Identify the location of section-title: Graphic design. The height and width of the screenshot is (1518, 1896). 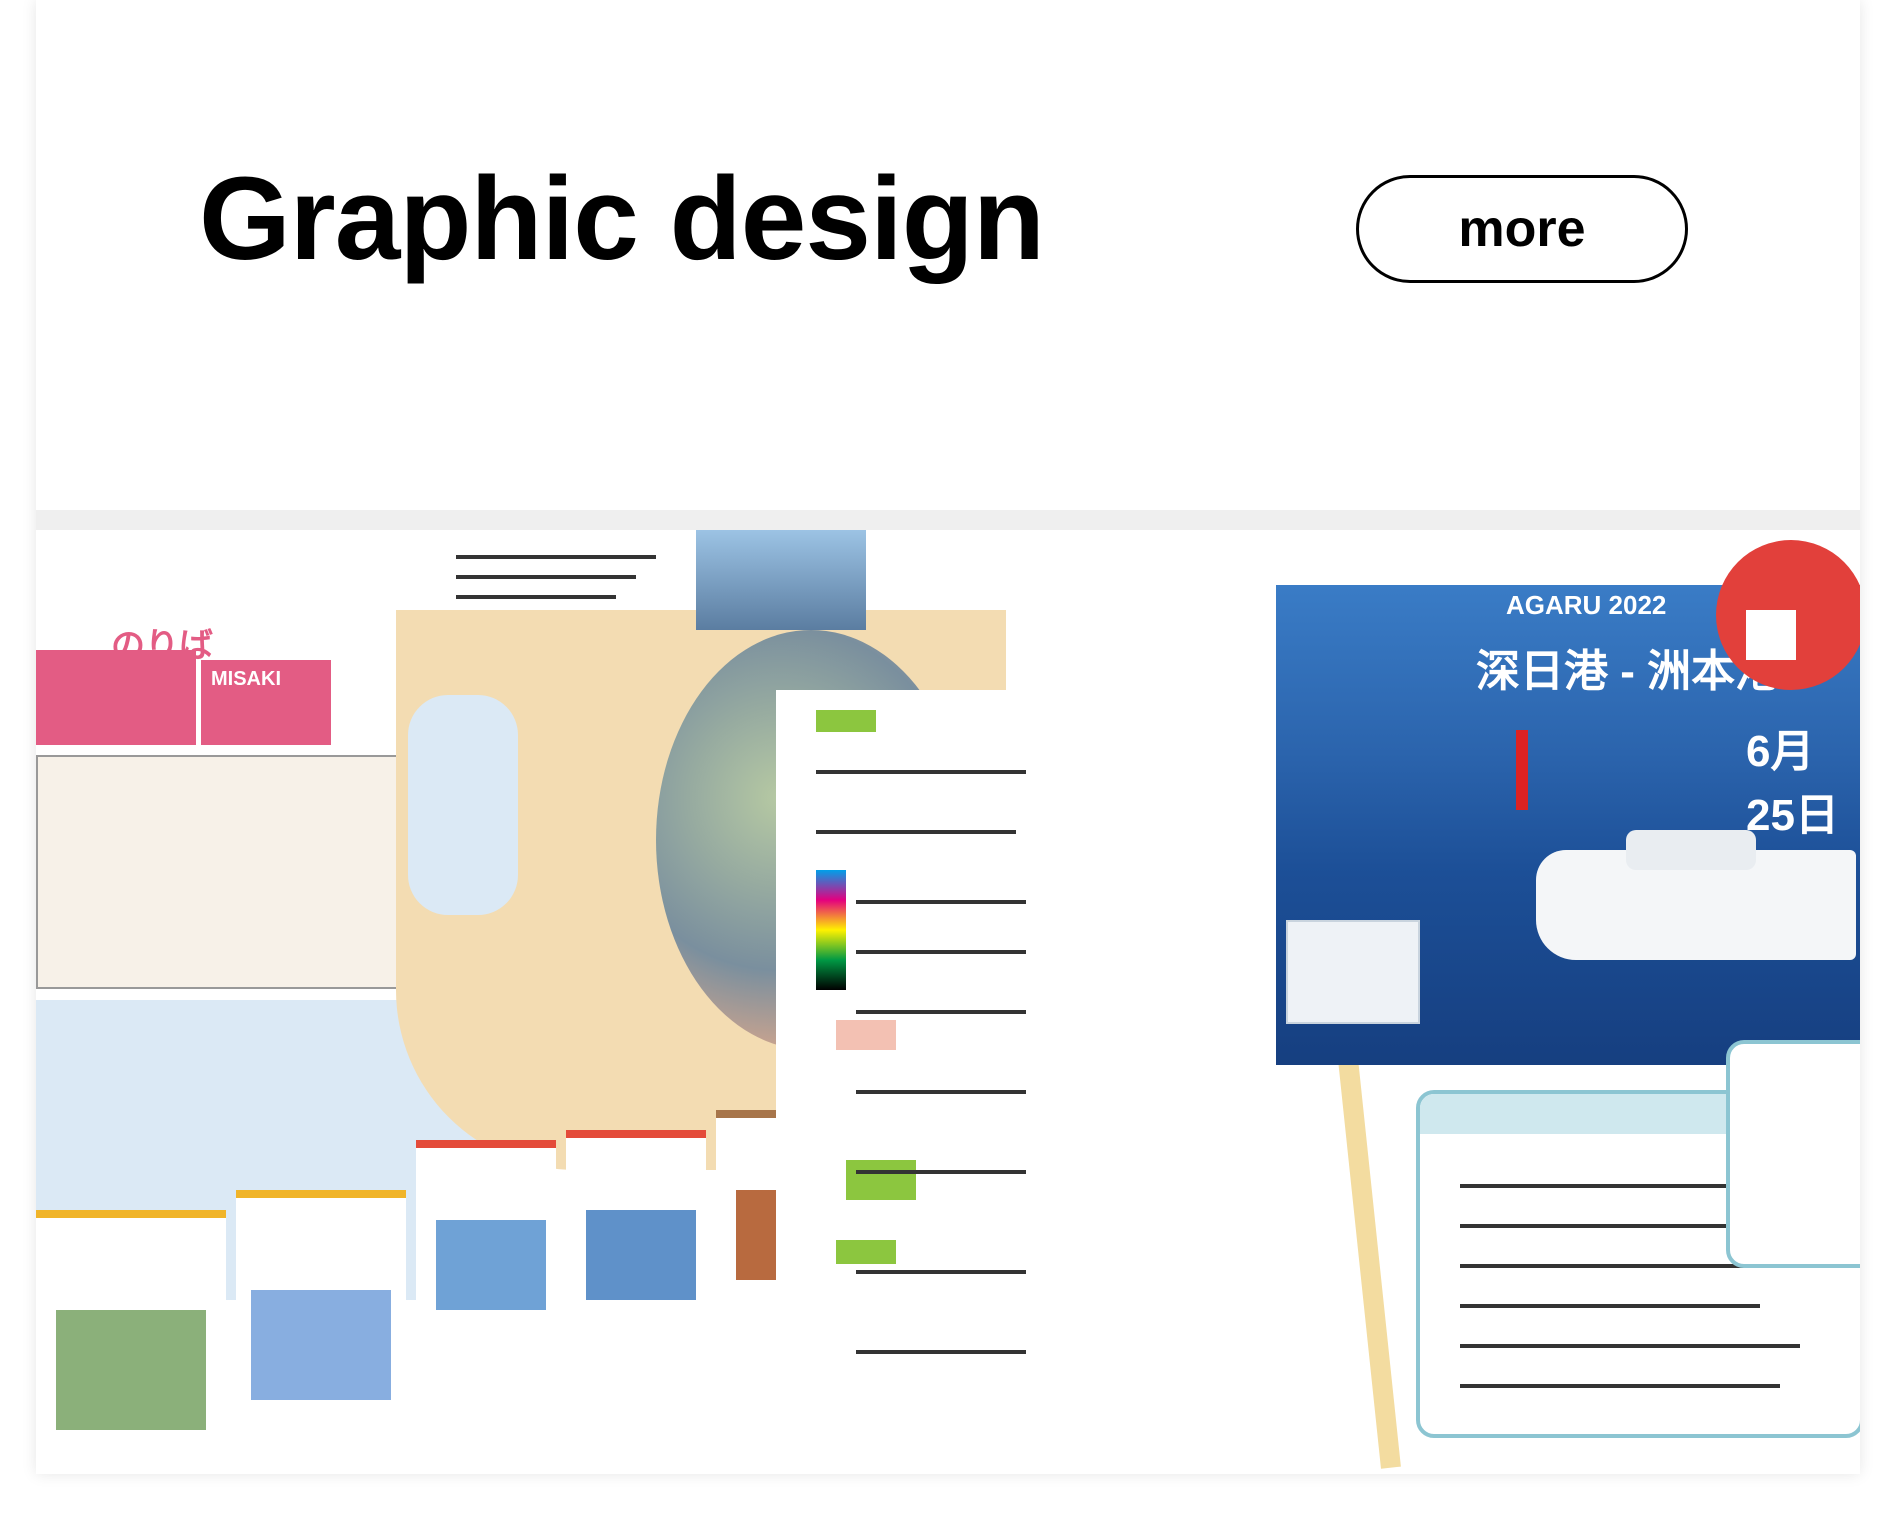
(622, 219).